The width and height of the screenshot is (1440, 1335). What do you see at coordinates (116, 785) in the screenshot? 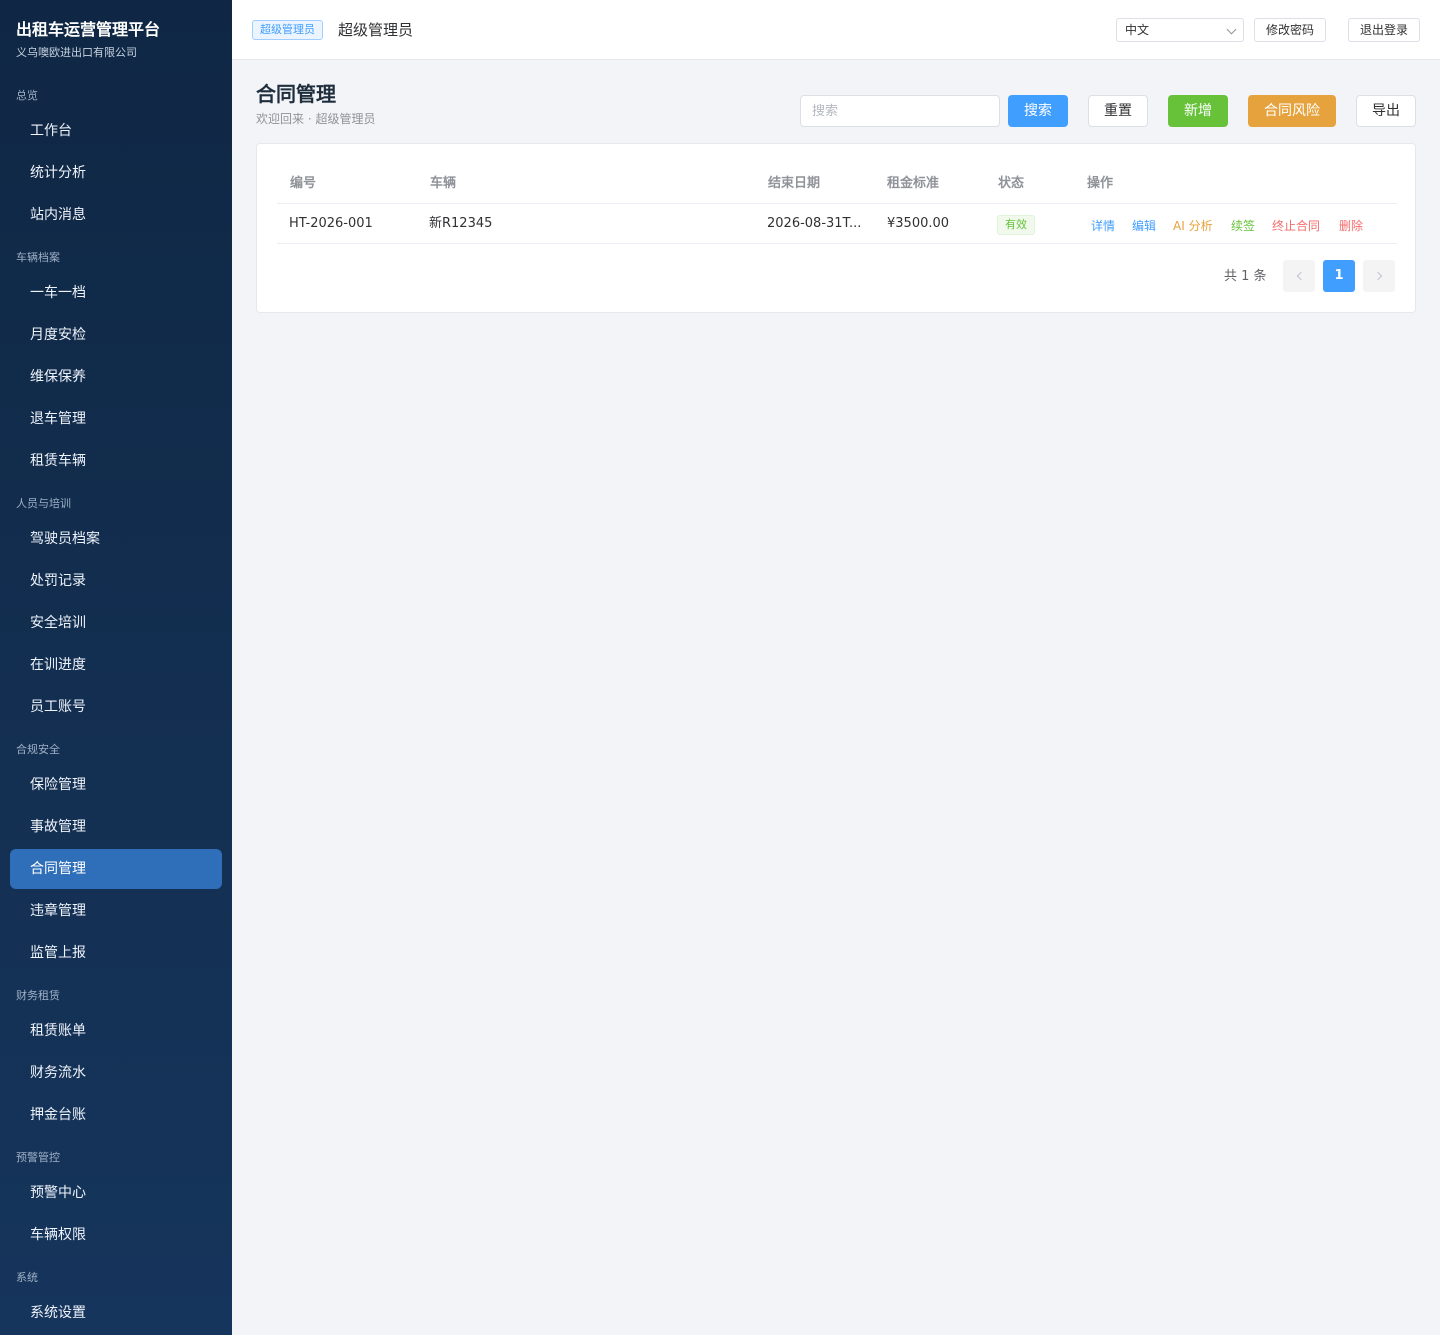
I see `sidebar-item-insurance: 保险管理` at bounding box center [116, 785].